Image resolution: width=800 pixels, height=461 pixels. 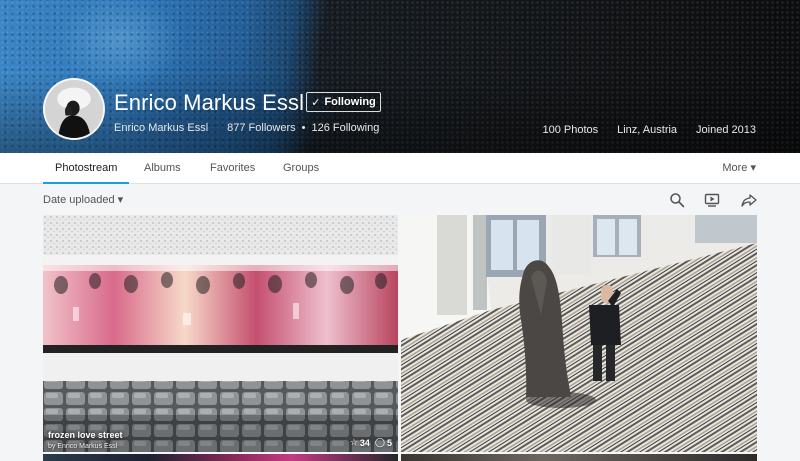 What do you see at coordinates (301, 168) in the screenshot?
I see `tab-groups: Groups` at bounding box center [301, 168].